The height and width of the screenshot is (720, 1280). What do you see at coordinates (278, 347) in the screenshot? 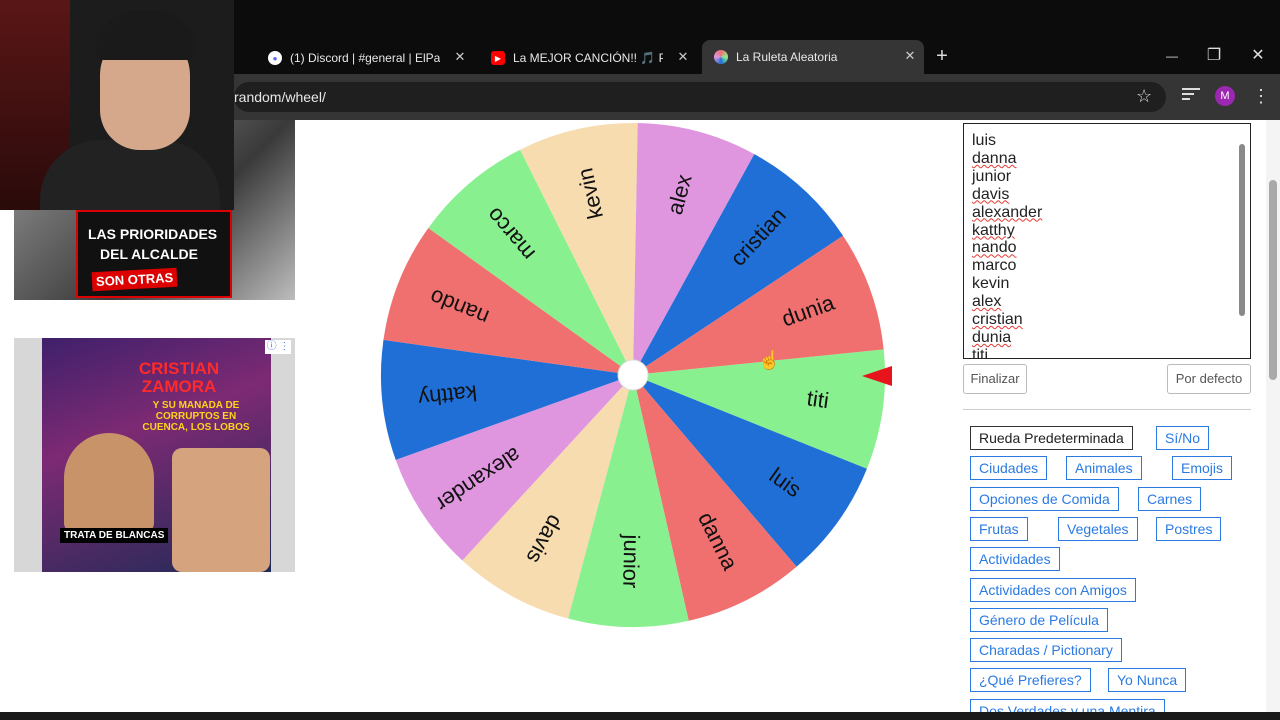
I see `ad-info-icon: ⓘ ⋮` at bounding box center [278, 347].